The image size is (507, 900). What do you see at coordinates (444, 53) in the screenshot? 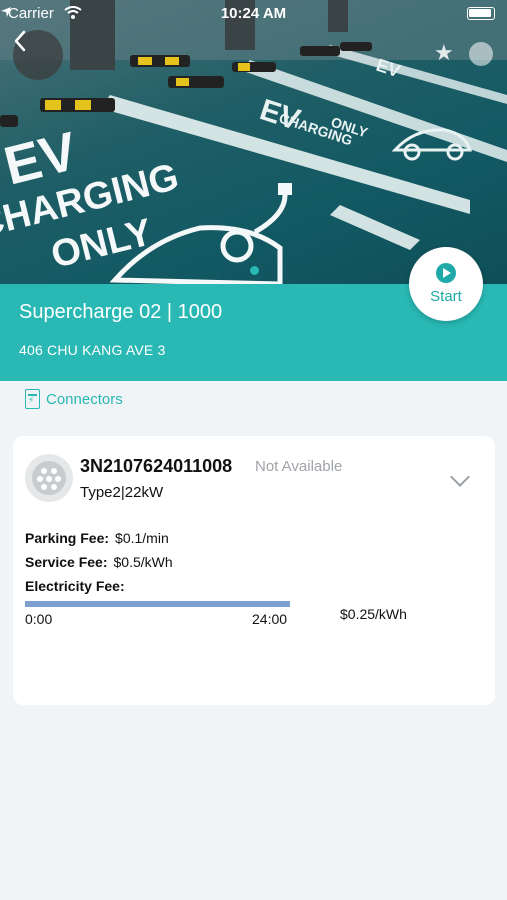
I see `star-icon: ★` at bounding box center [444, 53].